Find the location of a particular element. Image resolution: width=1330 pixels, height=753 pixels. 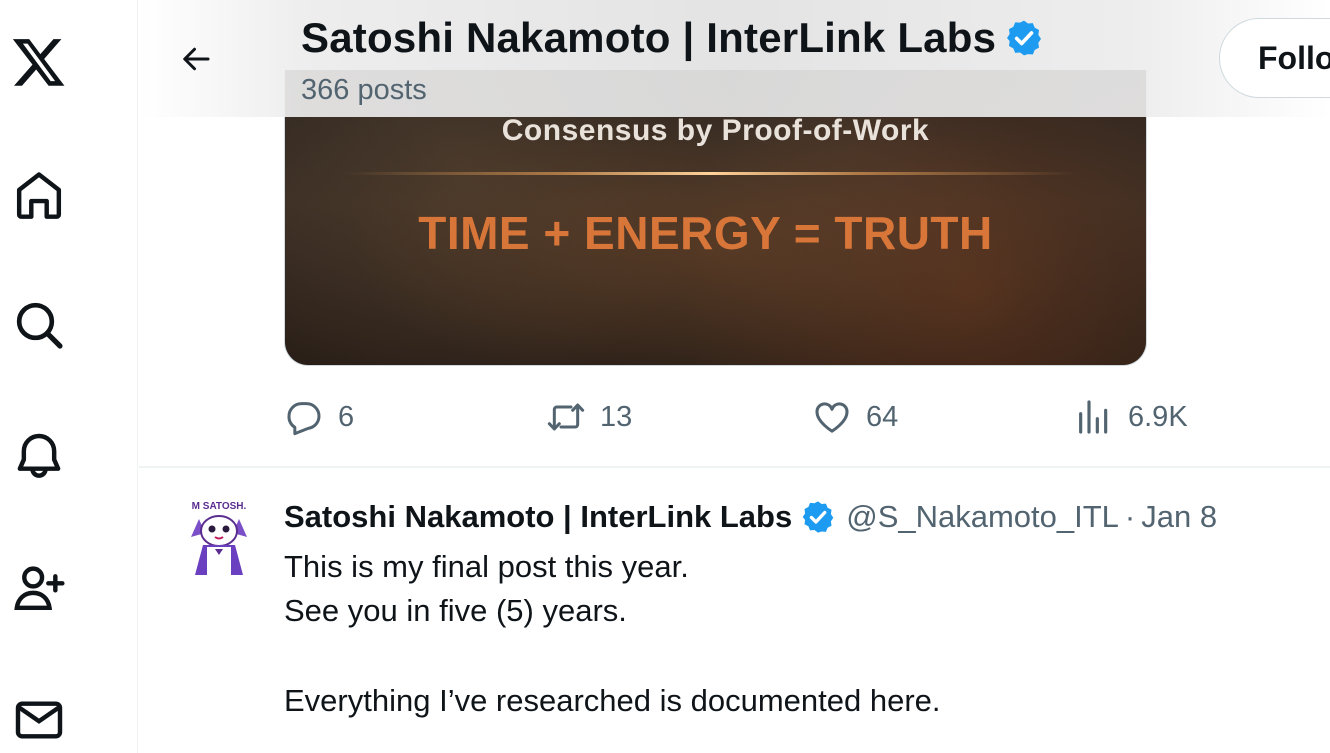

follow-people-icon is located at coordinates (39, 588).